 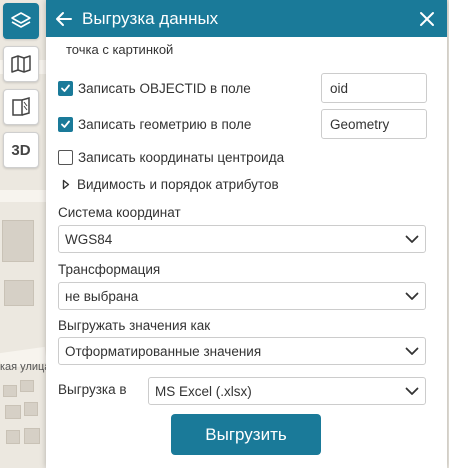 I want to click on write-centroid-option: Записать координаты центроида, so click(x=171, y=157).